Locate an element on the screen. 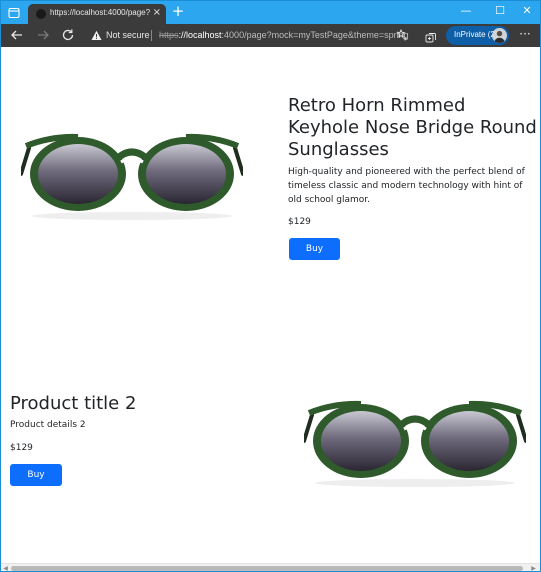  not-secure-label: Not secure is located at coordinates (128, 35).